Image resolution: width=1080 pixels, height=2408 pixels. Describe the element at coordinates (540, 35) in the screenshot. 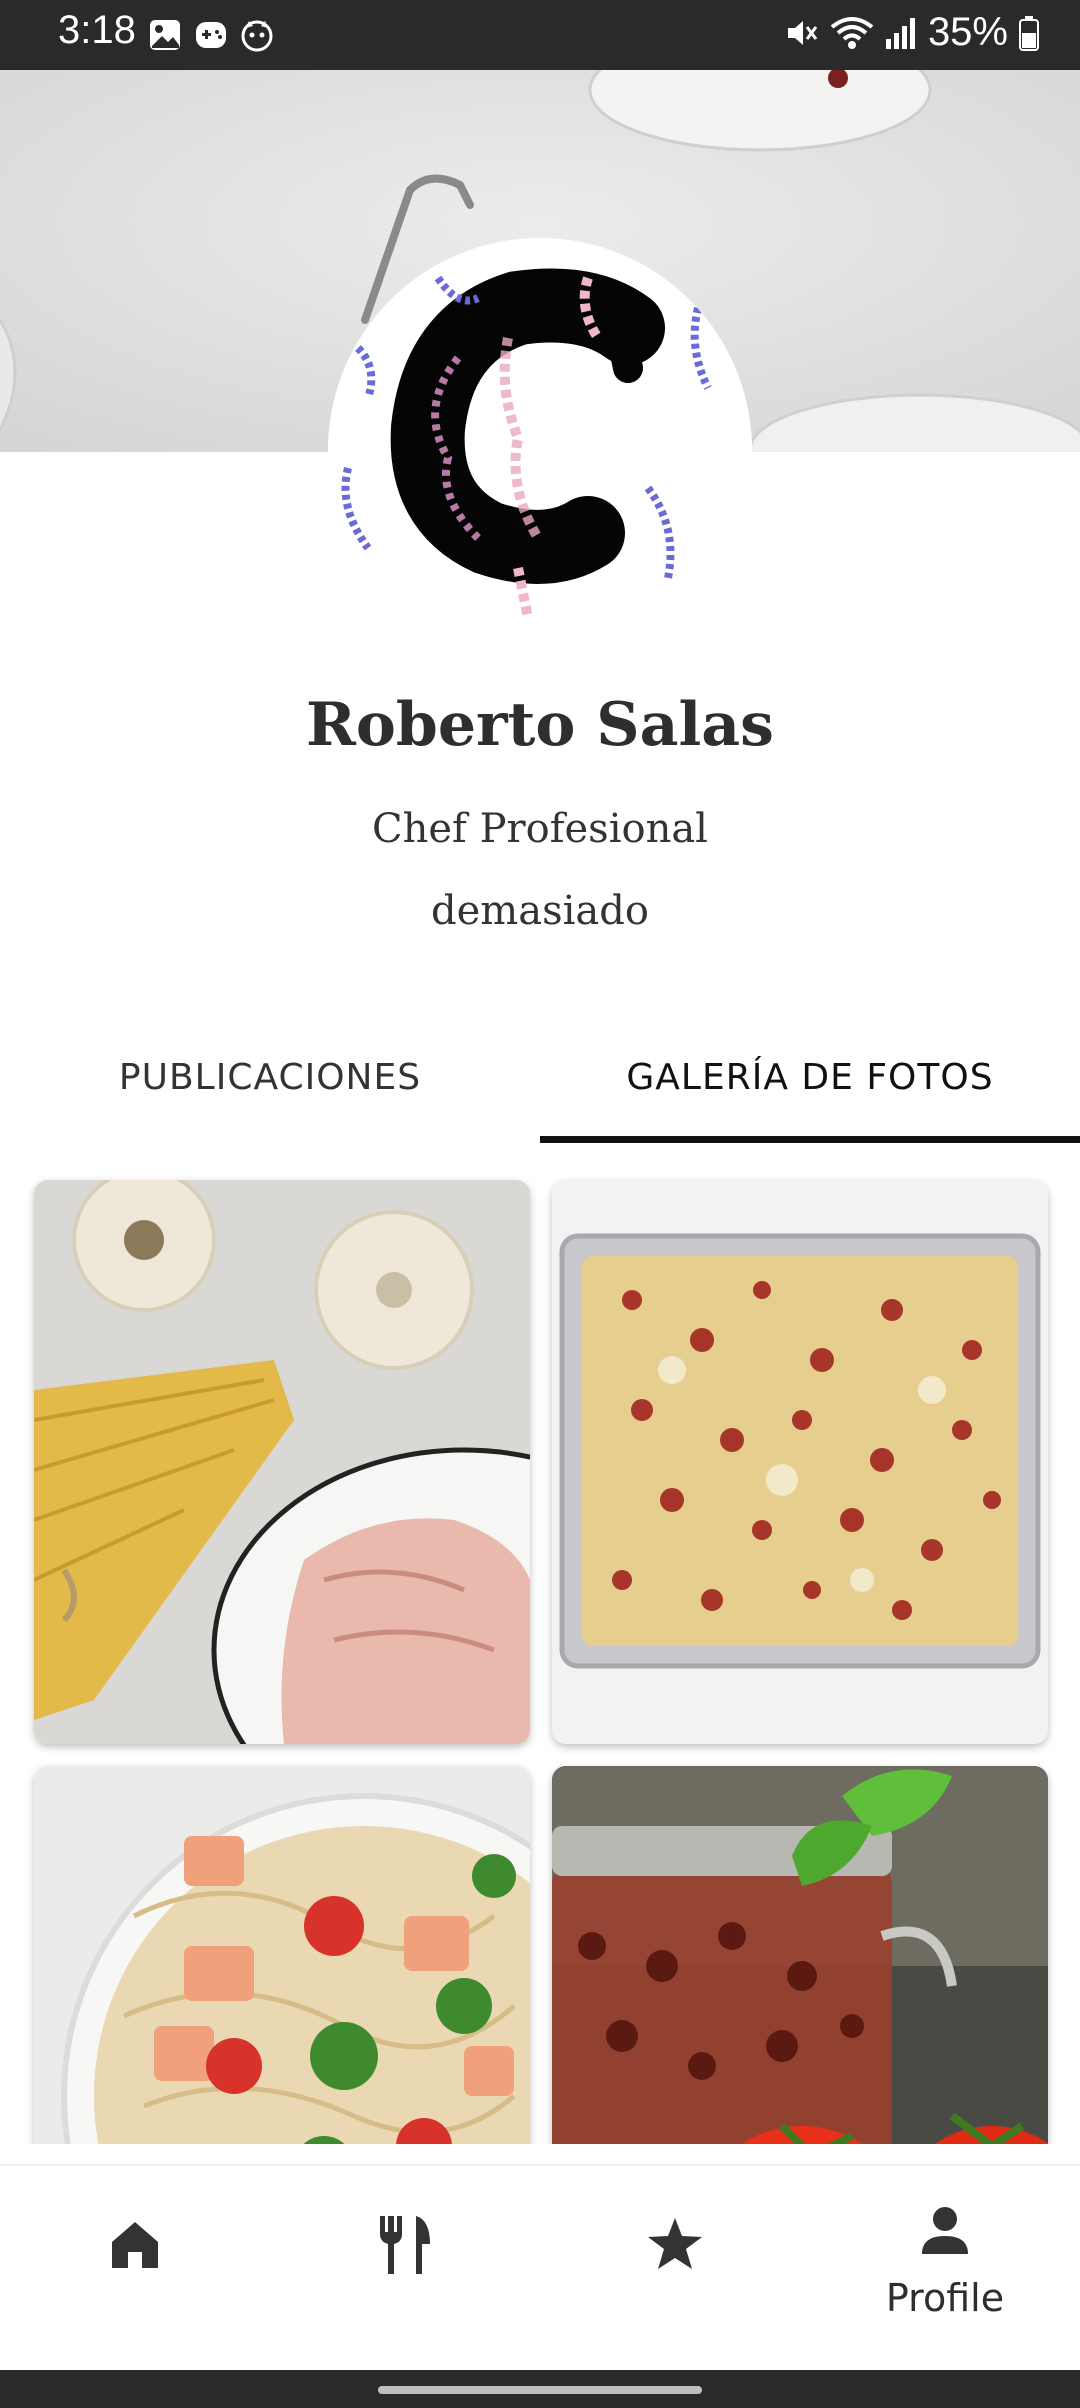

I see `status-bar: 3:18 35%` at that location.